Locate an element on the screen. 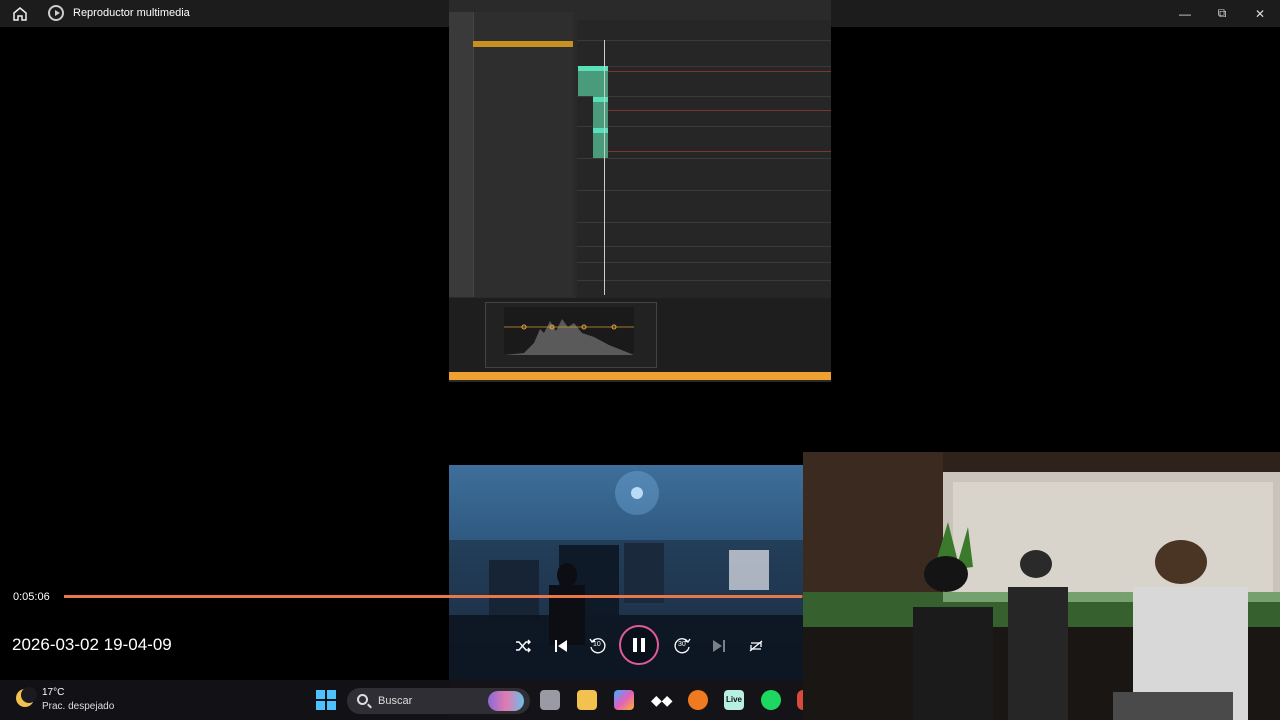 Image resolution: width=1280 pixels, height=720 pixels. taskbar-search: Buscar is located at coordinates (438, 701).